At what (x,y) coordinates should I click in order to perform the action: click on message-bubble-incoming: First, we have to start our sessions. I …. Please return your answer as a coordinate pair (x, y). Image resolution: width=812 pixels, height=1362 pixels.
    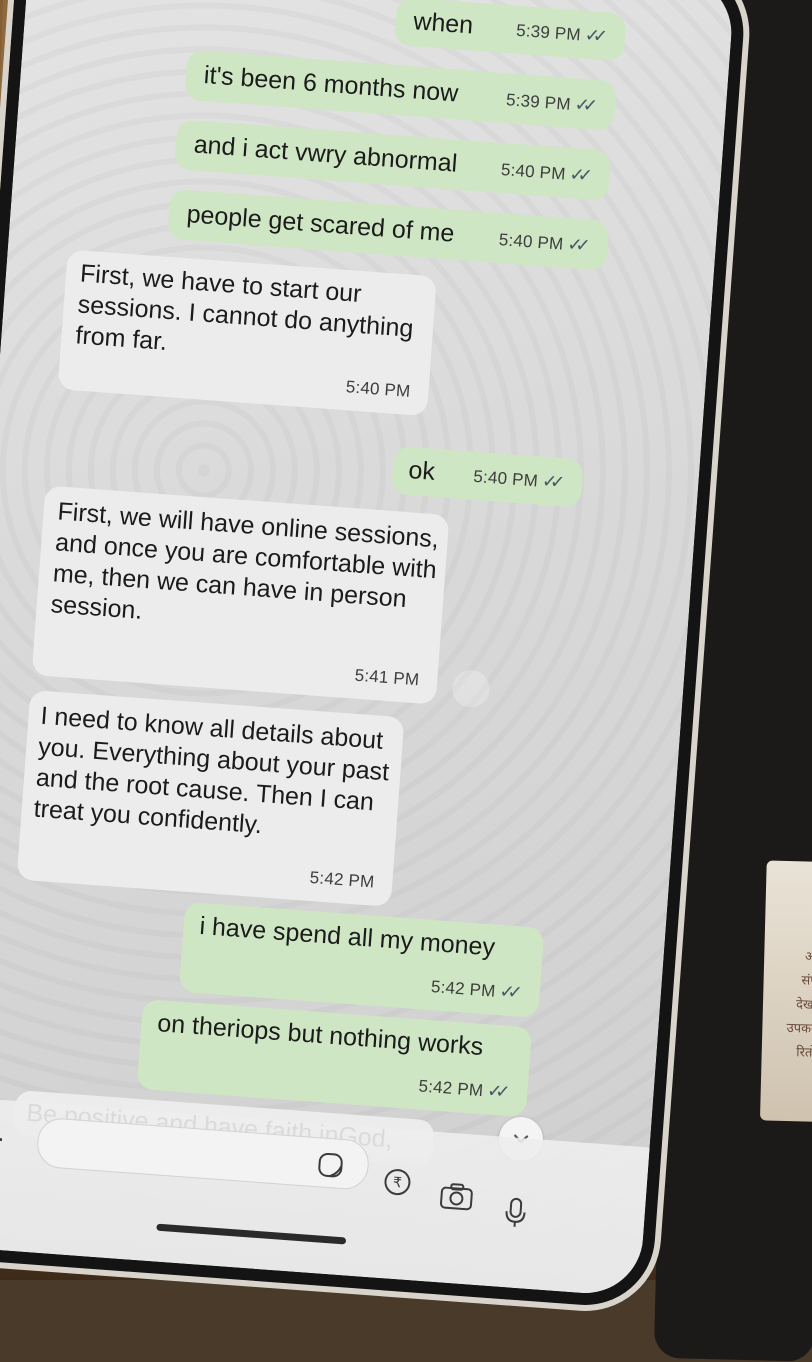
    Looking at the image, I should click on (247, 332).